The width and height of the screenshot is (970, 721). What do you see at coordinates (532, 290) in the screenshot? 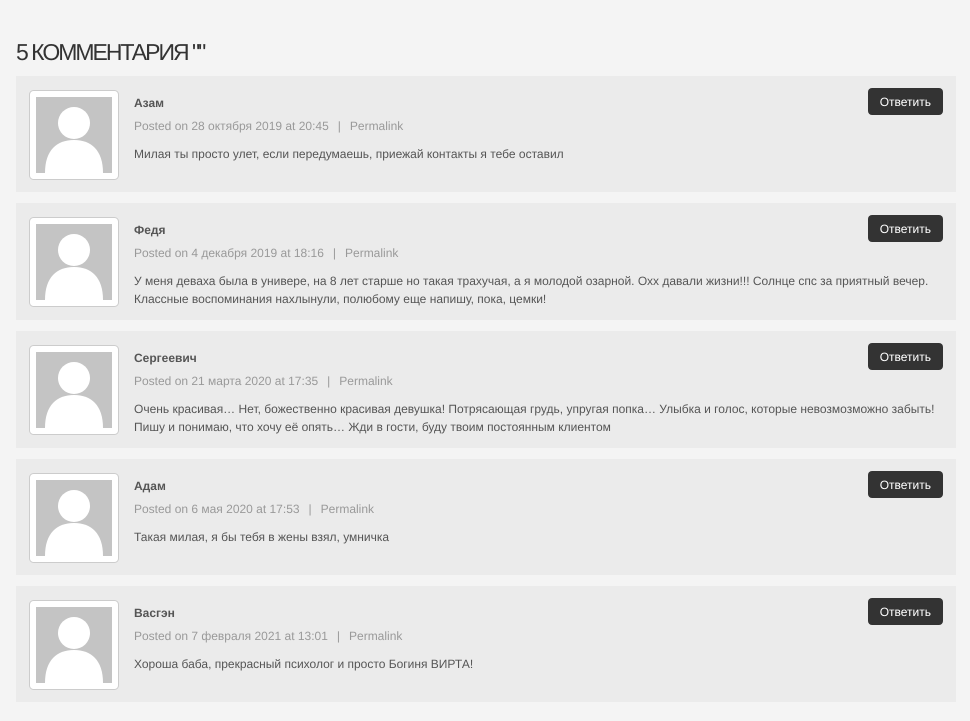
I see `comment-text: У меня деваха была в универе, на 8 лет старше но такая трахучая, а я молодой озарной. Охх давали жизни!!! Солнце спс за приятный вечер. Классные воспоминания нахлынули, полюбому еще напишу, пока, цемки!` at bounding box center [532, 290].